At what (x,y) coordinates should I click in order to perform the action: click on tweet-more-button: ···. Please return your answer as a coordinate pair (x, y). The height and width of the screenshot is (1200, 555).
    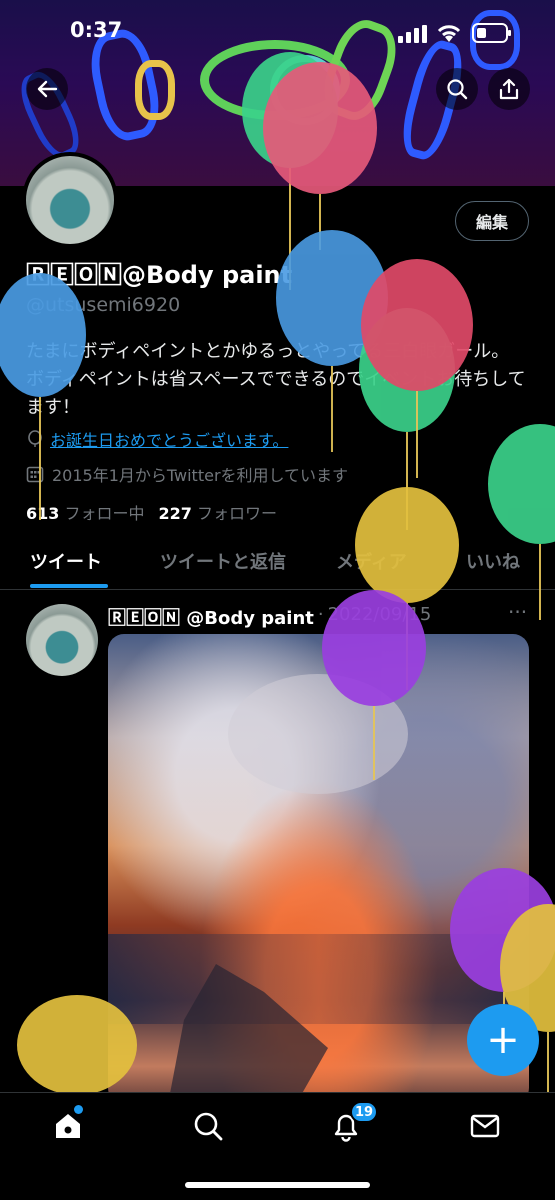
    Looking at the image, I should click on (517, 612).